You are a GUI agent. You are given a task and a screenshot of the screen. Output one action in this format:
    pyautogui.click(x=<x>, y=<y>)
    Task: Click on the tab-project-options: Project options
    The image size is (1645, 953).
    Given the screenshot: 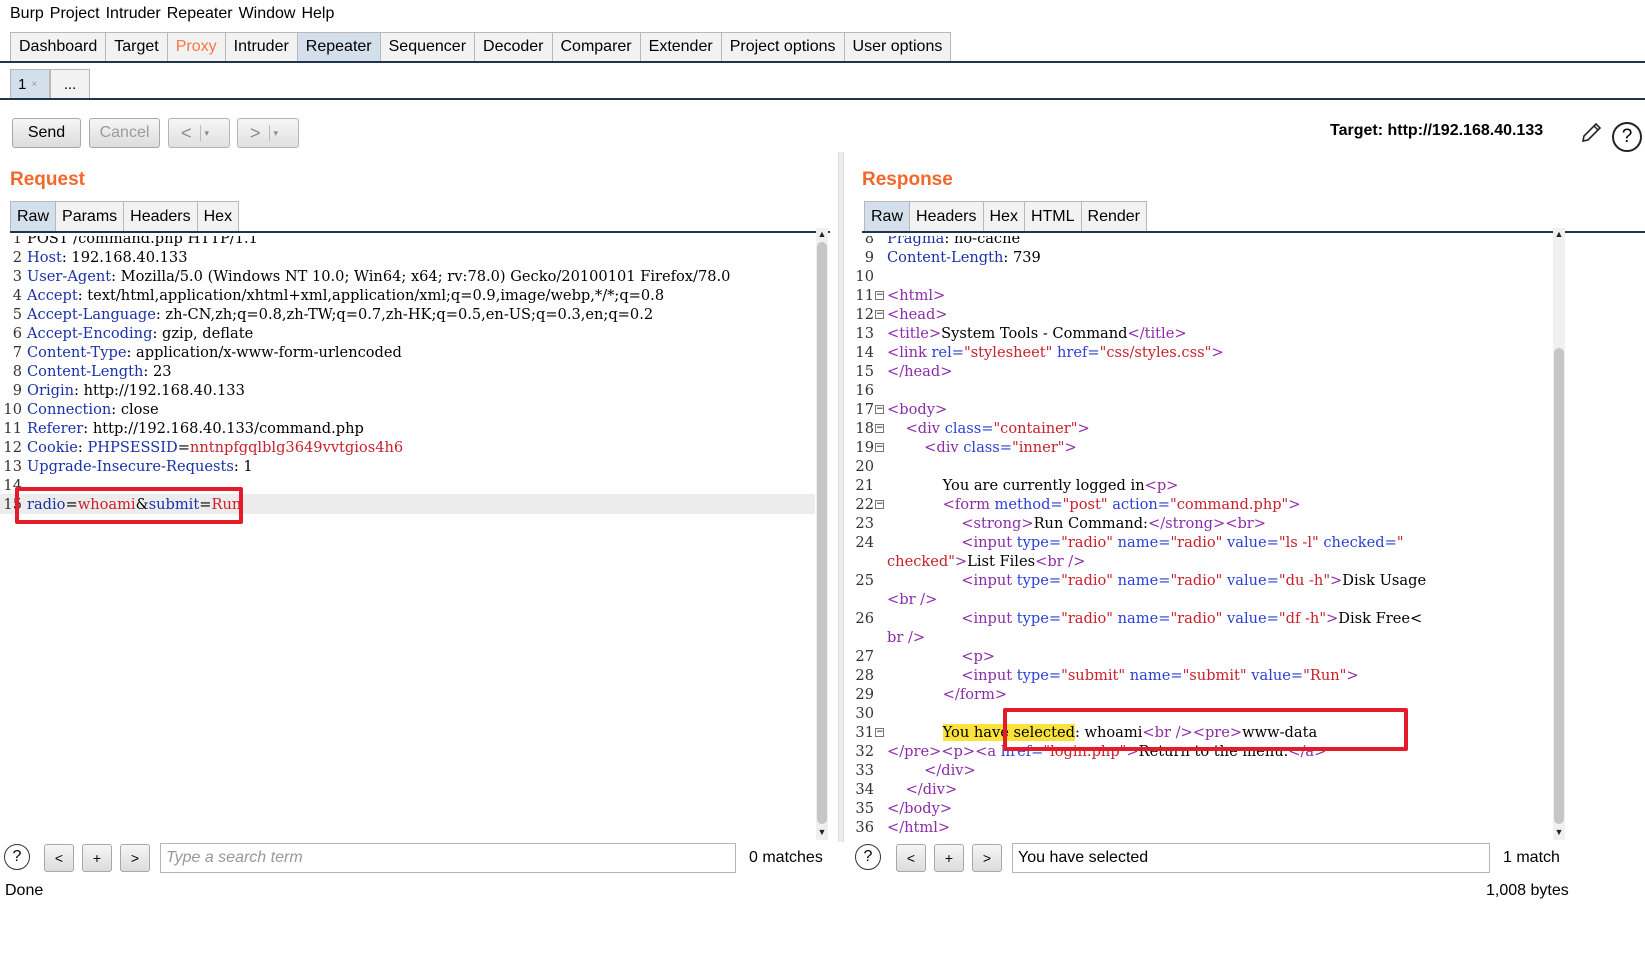 What is the action you would take?
    pyautogui.click(x=782, y=47)
    